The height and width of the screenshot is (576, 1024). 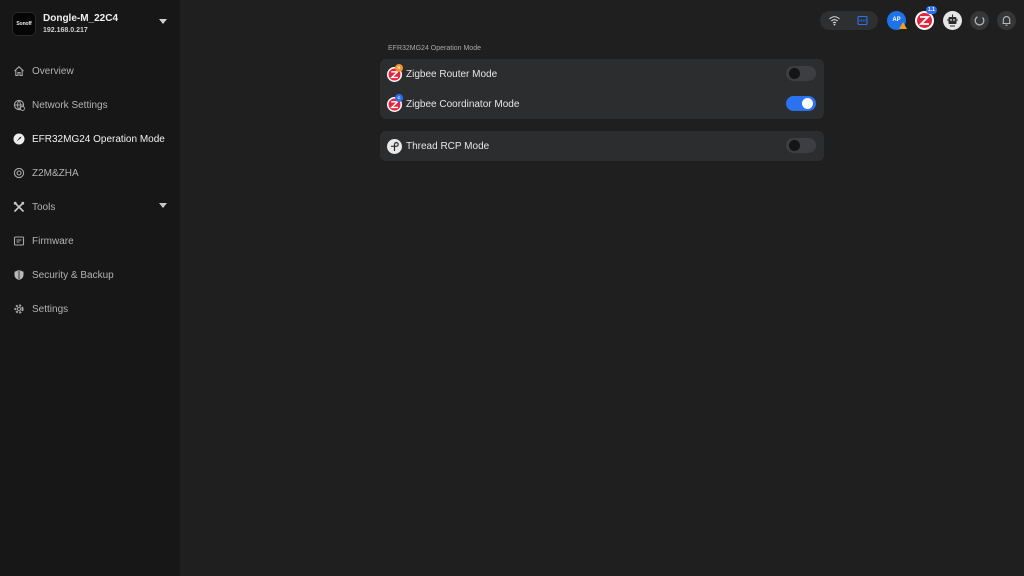 What do you see at coordinates (24, 24) in the screenshot?
I see `sonoff-logo: Sonoff` at bounding box center [24, 24].